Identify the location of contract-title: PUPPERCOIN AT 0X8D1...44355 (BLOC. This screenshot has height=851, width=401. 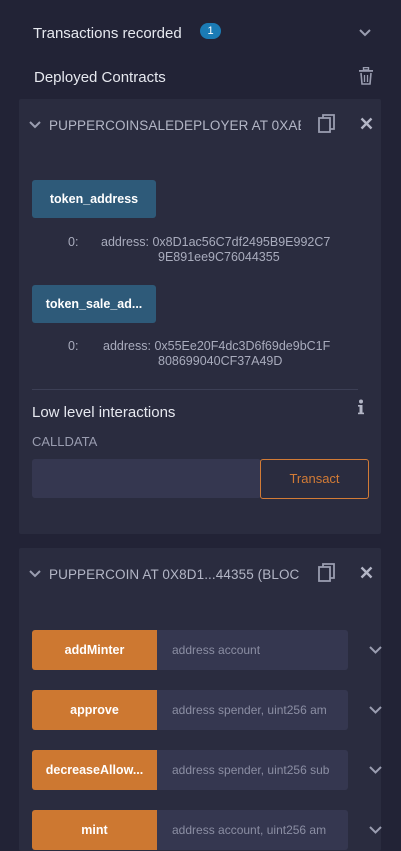
(174, 574).